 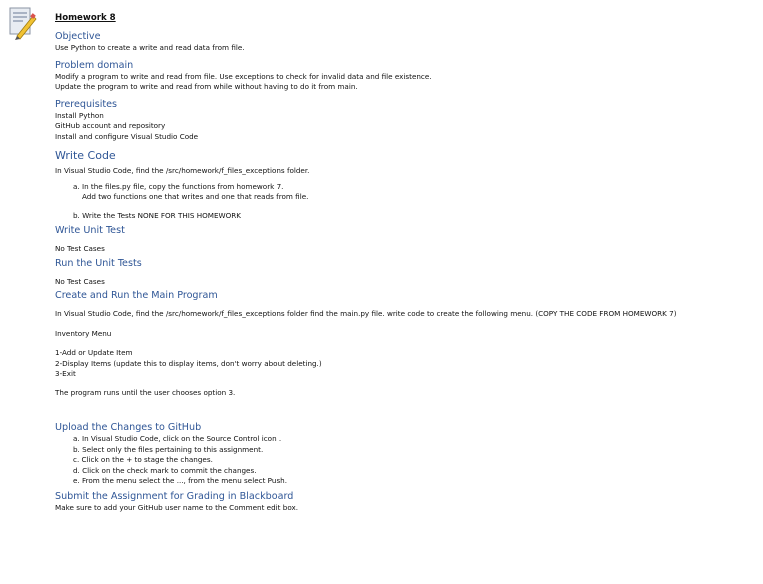 I want to click on prerequisite-item: Install and configure Visual Studio Code, so click(x=127, y=136).